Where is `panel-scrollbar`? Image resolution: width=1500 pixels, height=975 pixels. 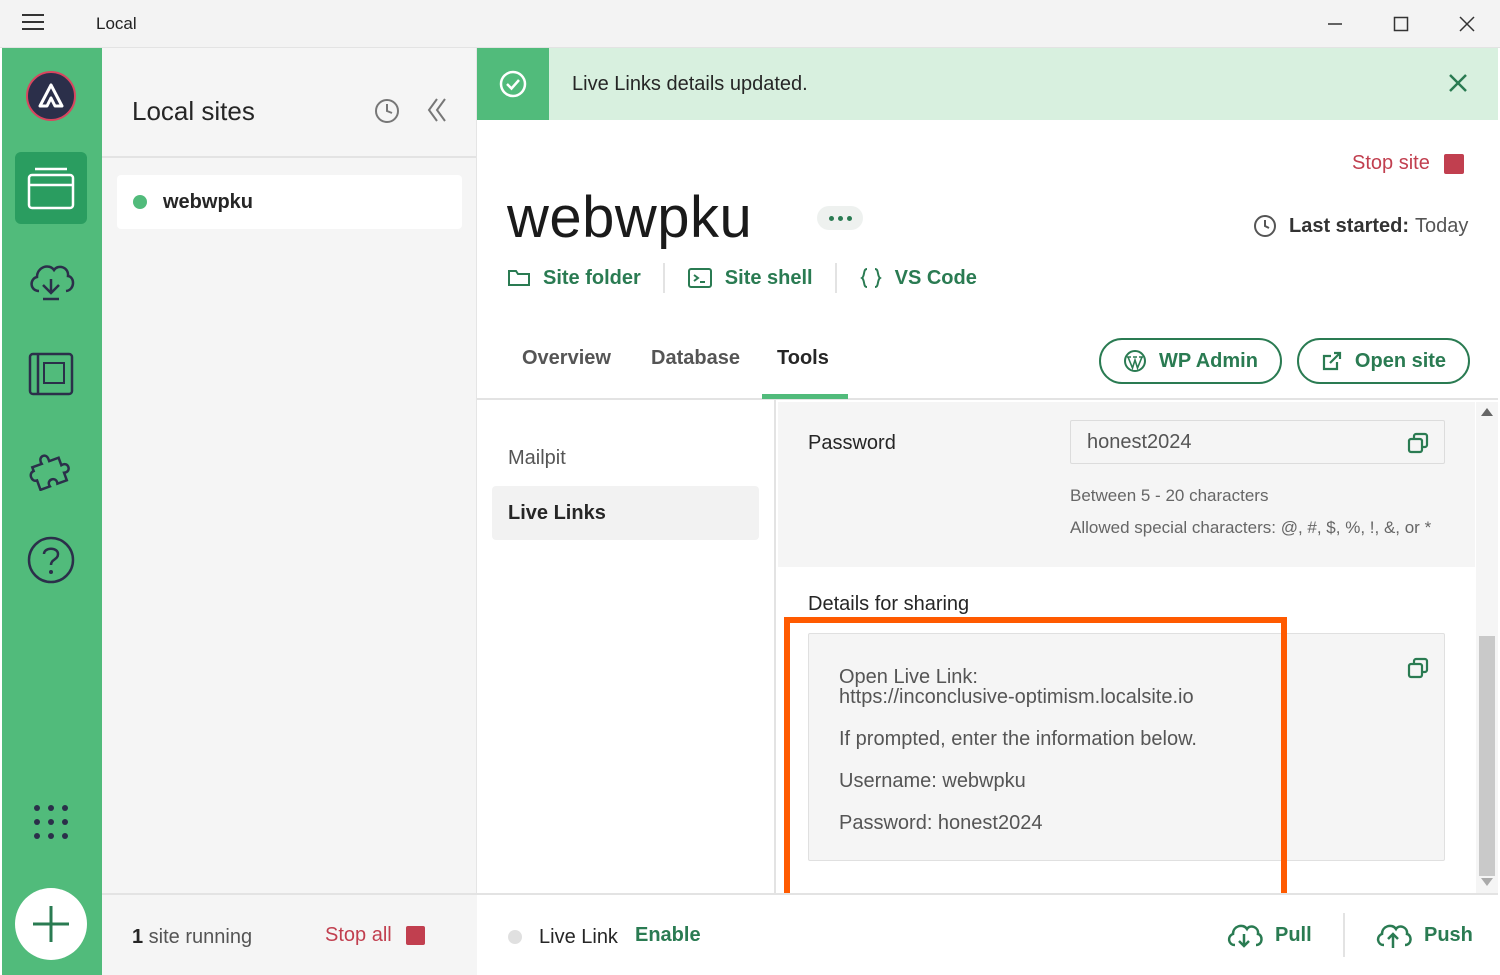
panel-scrollbar is located at coordinates (1487, 648).